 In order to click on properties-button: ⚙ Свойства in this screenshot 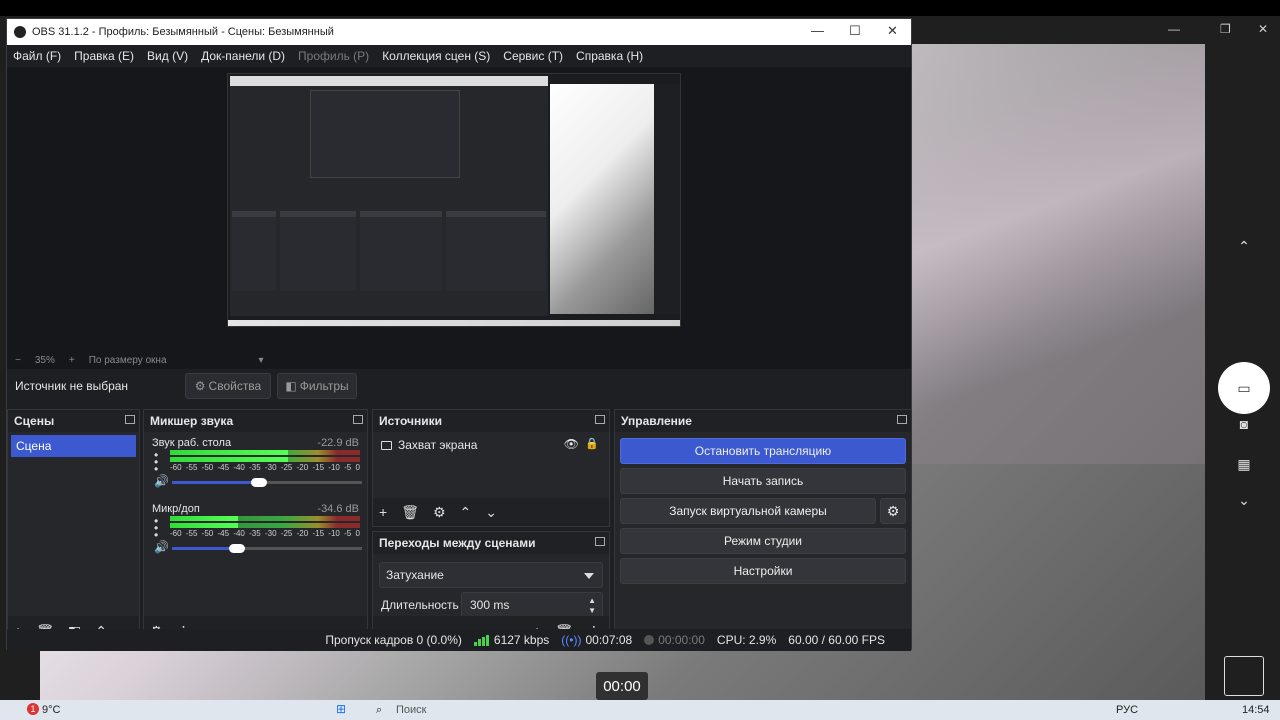, I will do `click(228, 386)`.